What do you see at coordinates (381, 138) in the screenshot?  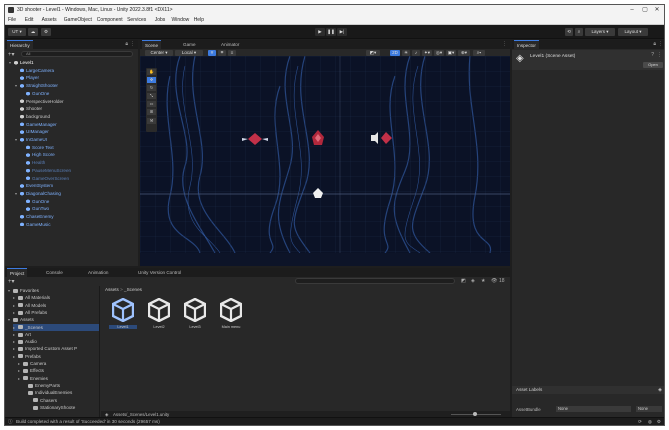 I see `enemy-ship-right` at bounding box center [381, 138].